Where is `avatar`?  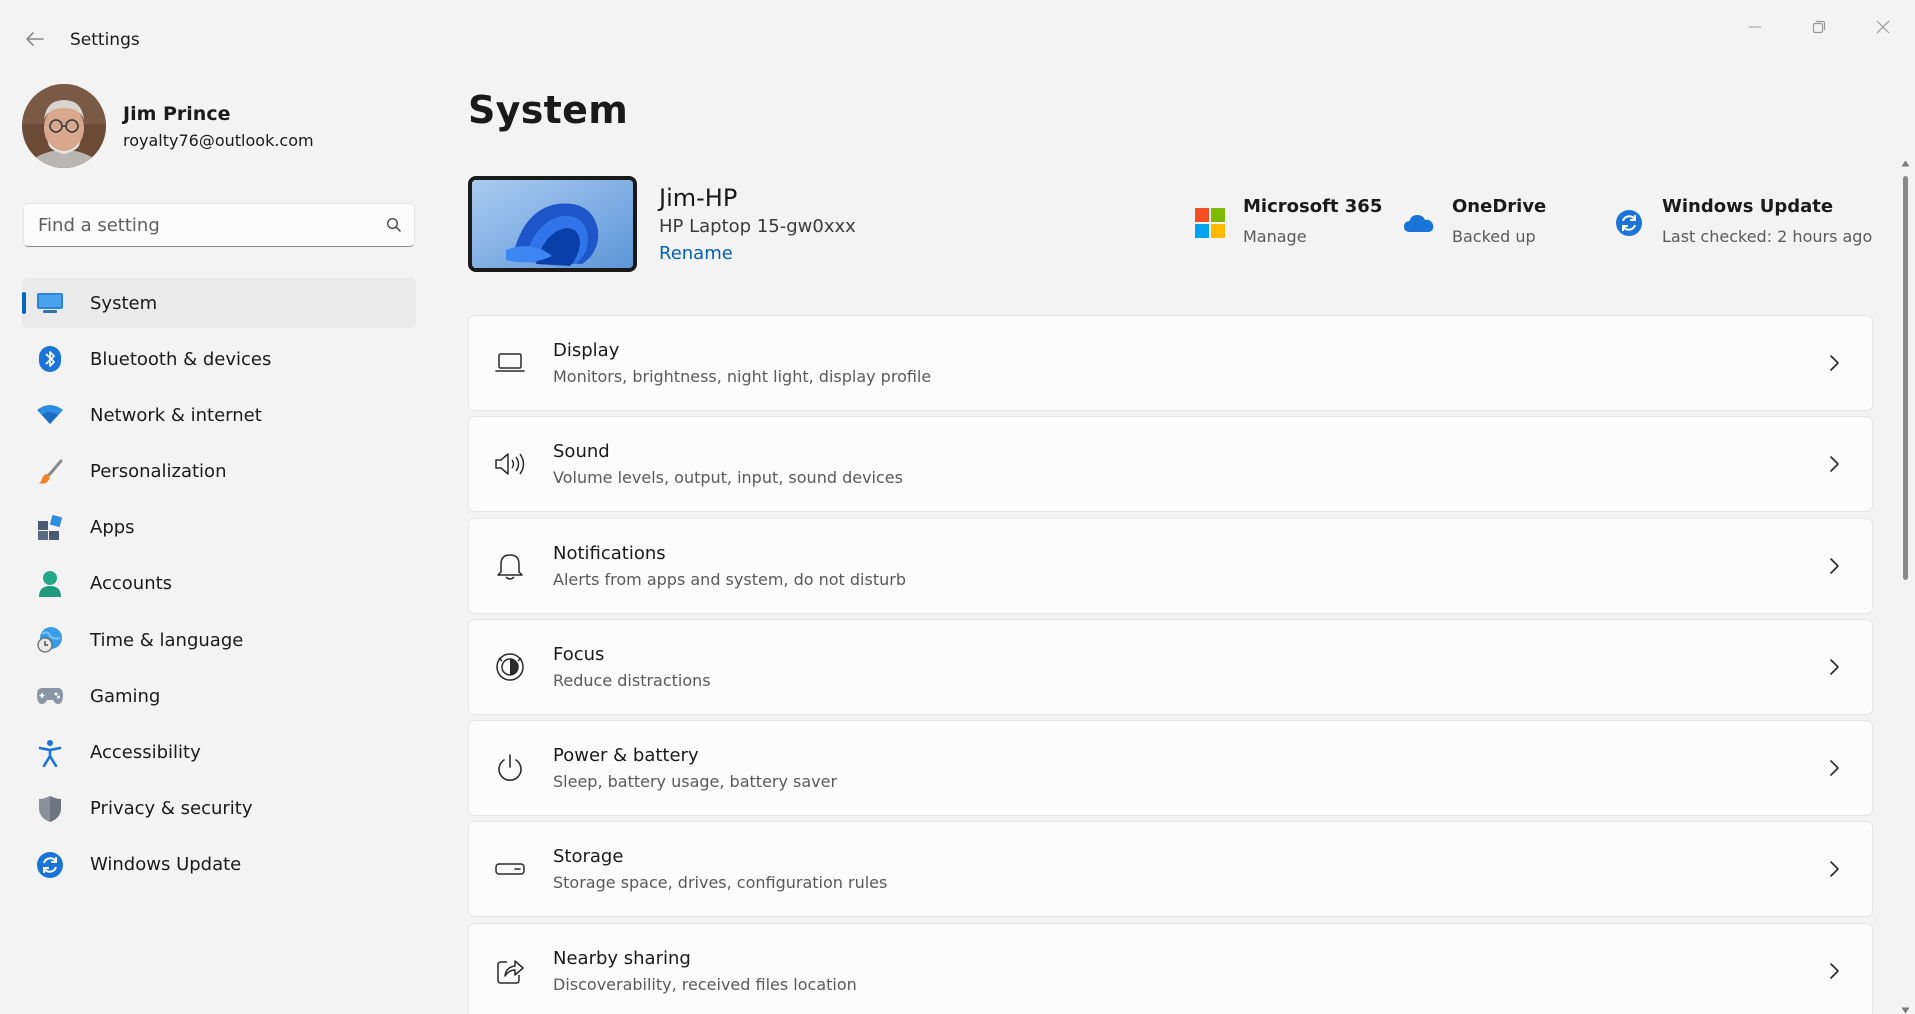
avatar is located at coordinates (64, 126).